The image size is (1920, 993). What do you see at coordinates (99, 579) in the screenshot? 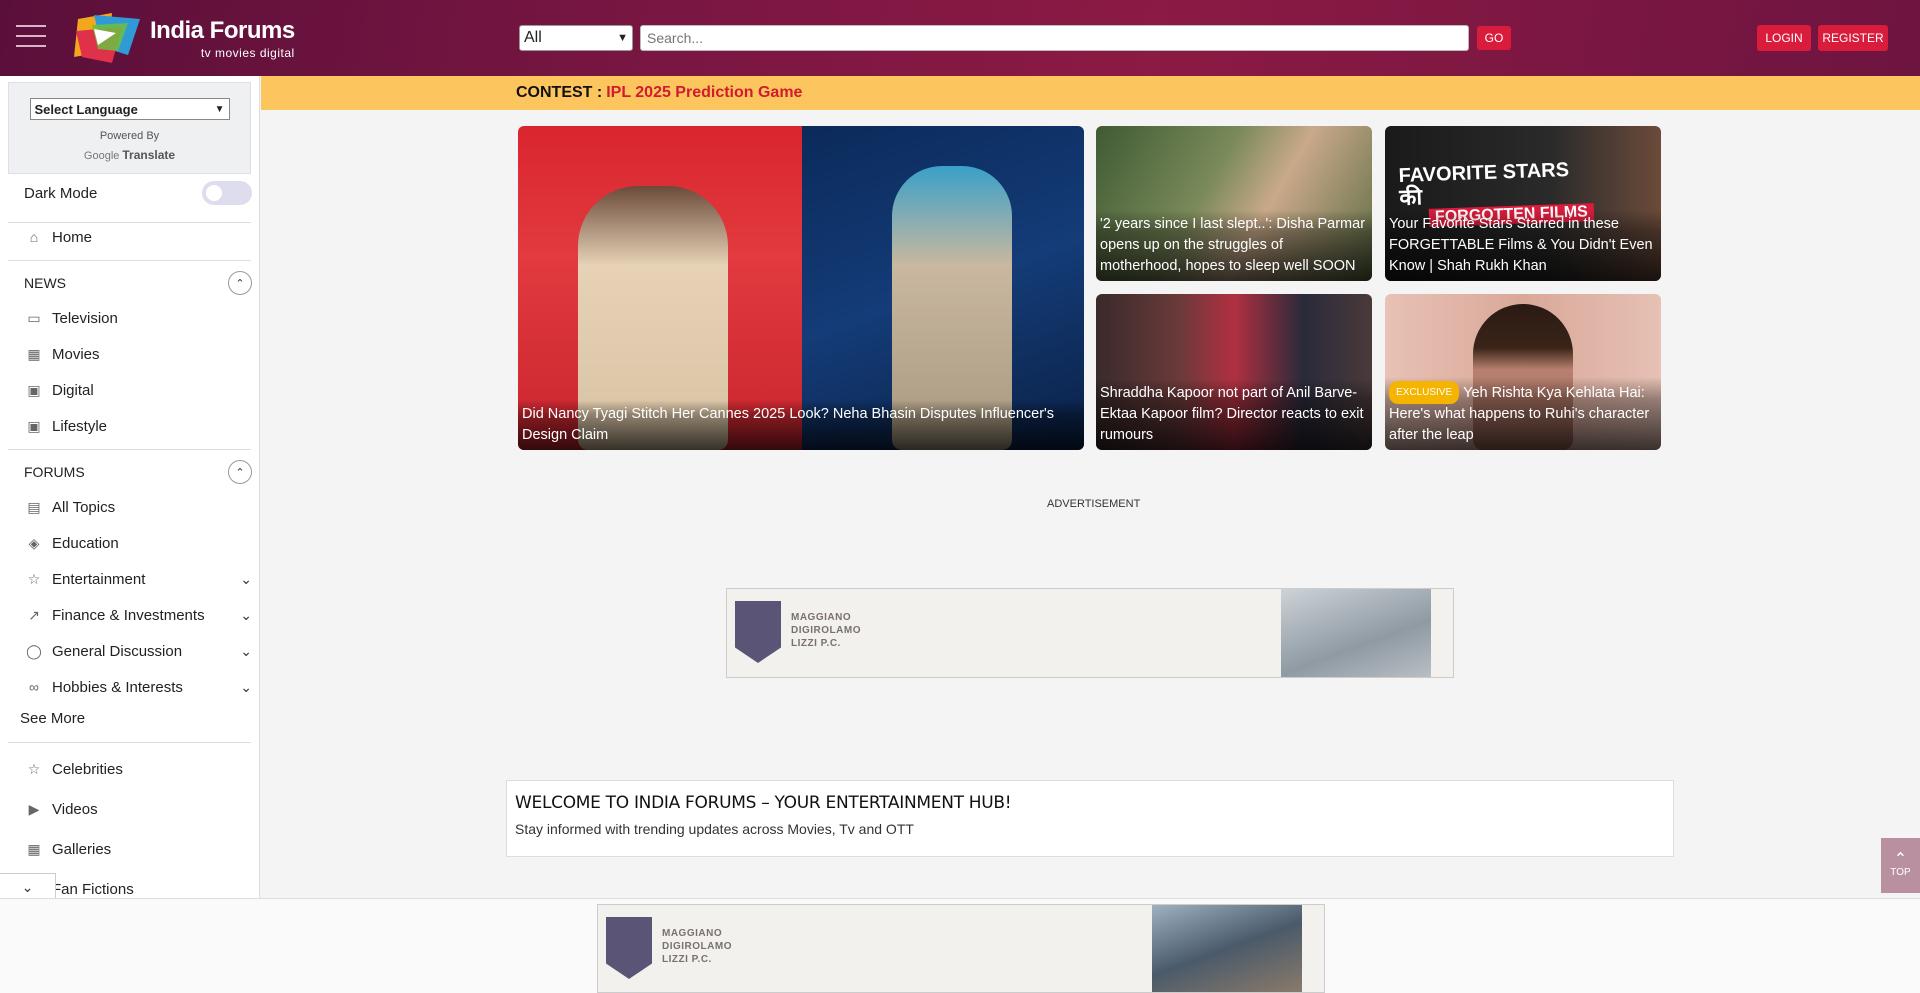
I see `sidebar-item-label: Entertainment` at bounding box center [99, 579].